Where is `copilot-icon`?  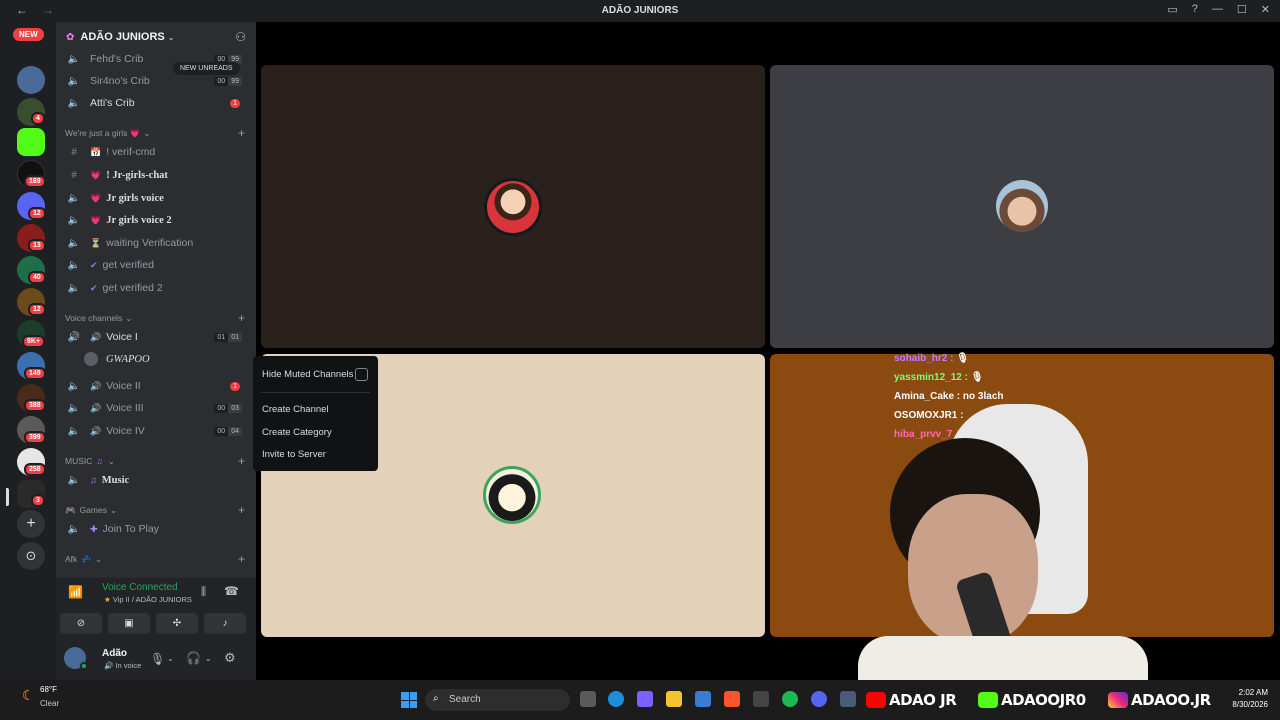 copilot-icon is located at coordinates (645, 699).